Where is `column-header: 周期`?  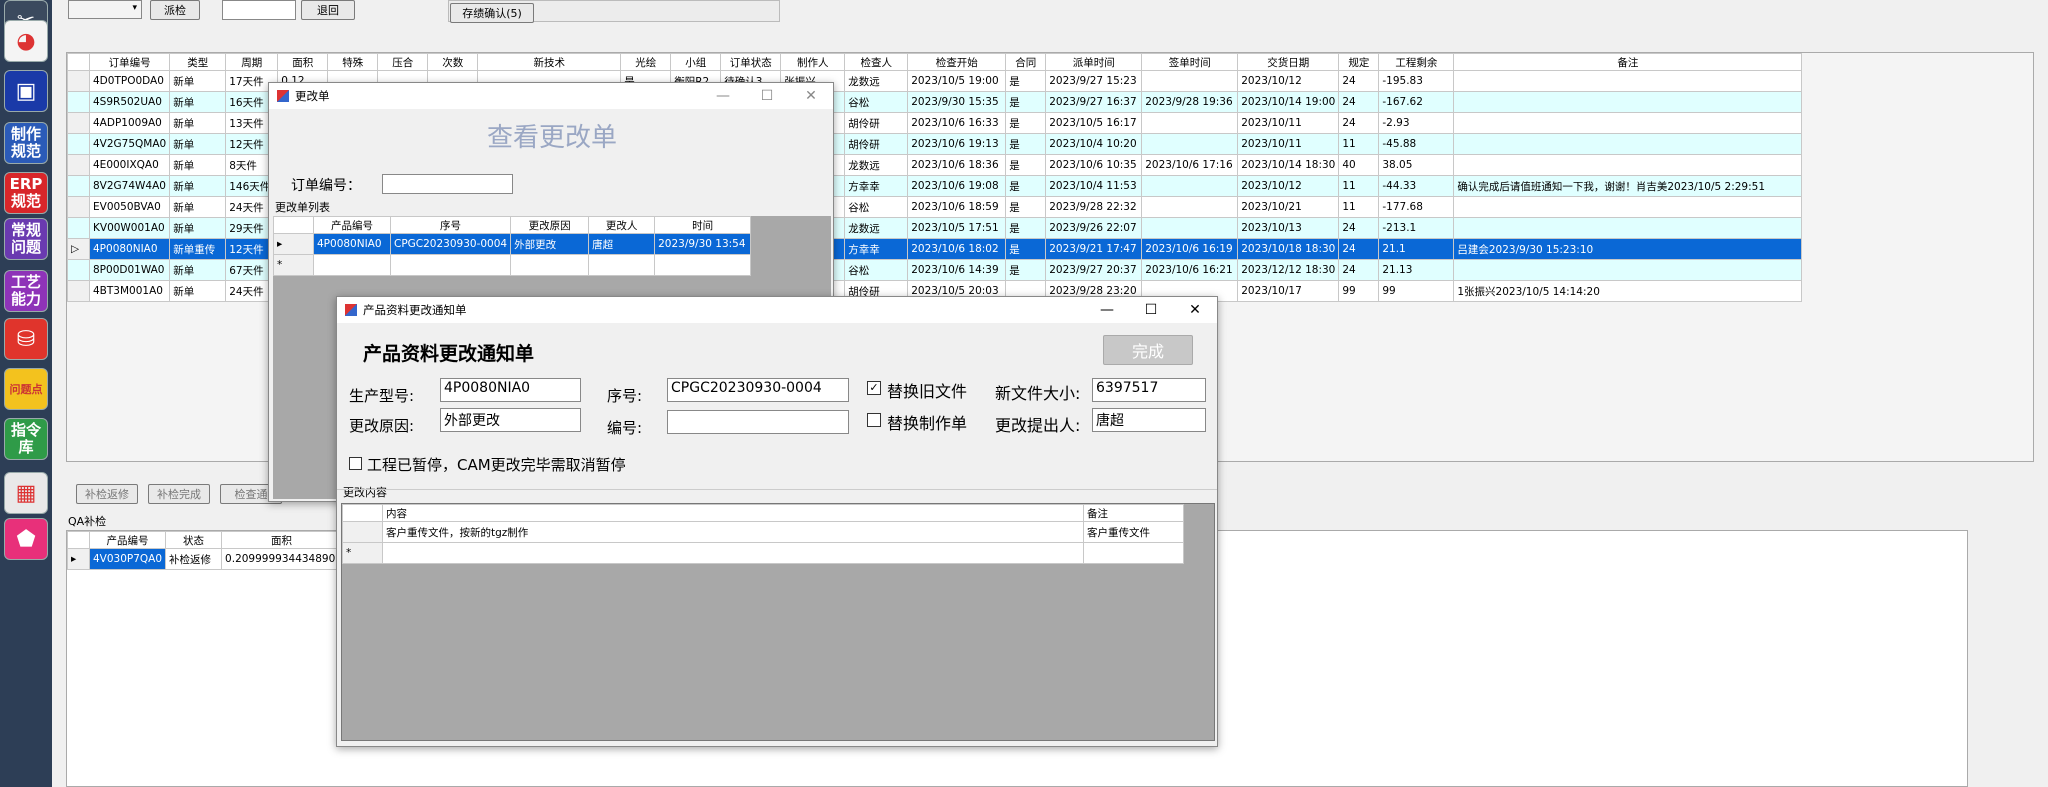 column-header: 周期 is located at coordinates (252, 62).